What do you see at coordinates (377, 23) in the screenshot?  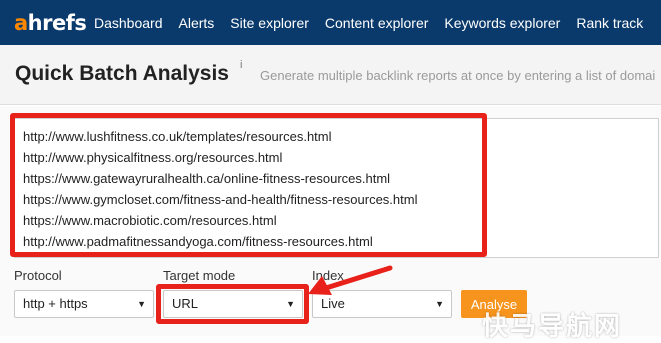 I see `nav-item-content-explorer: Content explorer` at bounding box center [377, 23].